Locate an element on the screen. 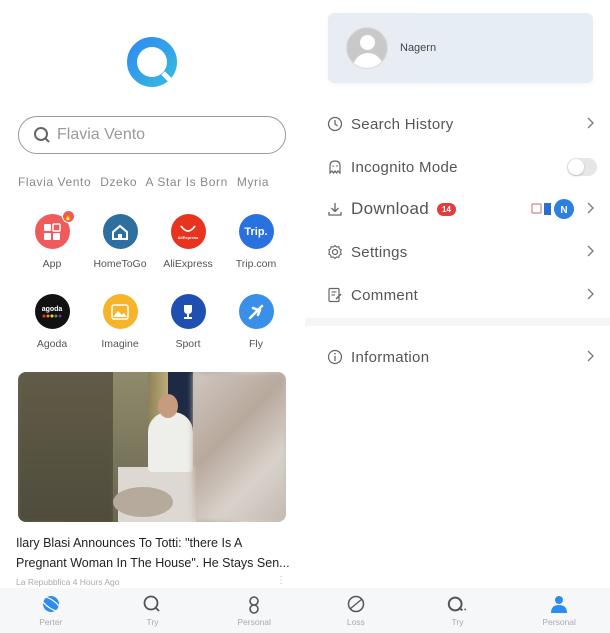  username: Nagern is located at coordinates (418, 48).